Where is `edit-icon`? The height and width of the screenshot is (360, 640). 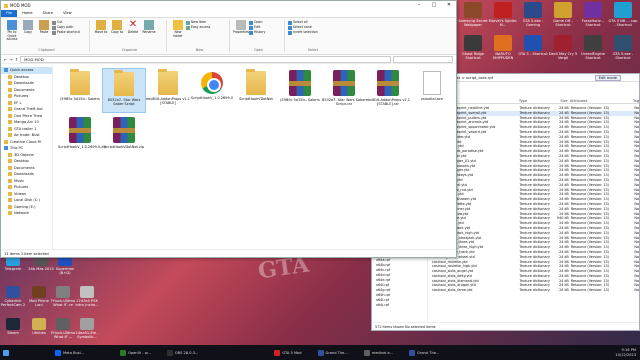 edit-icon is located at coordinates (251, 27).